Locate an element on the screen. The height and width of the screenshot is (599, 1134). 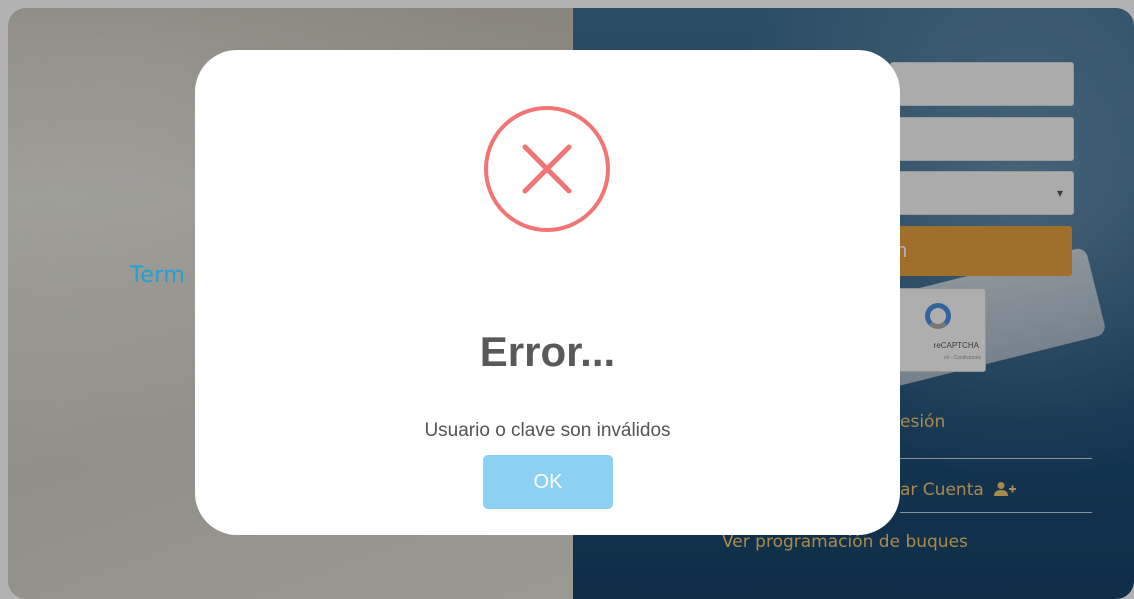
error-x-icon is located at coordinates (547, 169).